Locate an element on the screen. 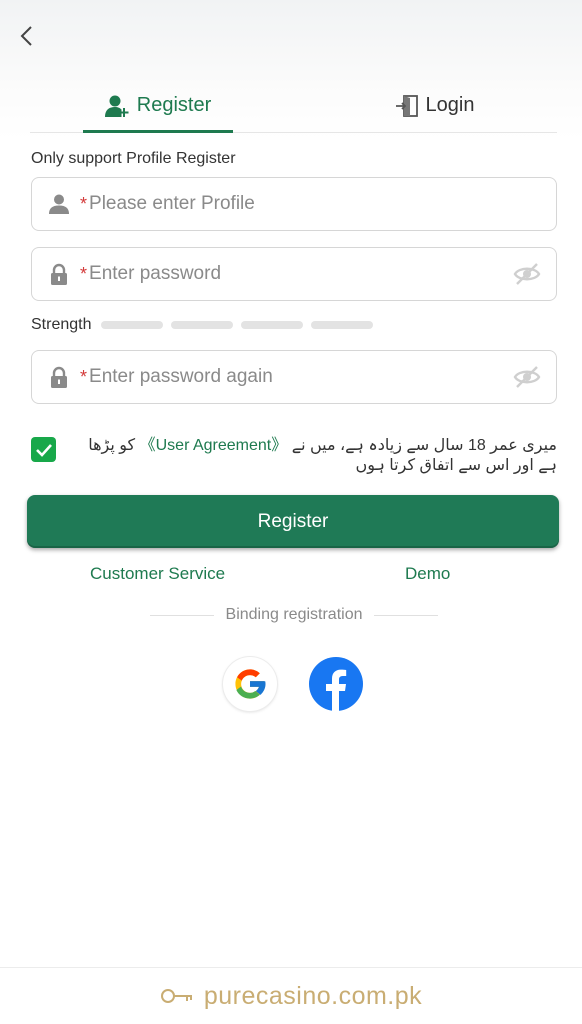 The image size is (582, 1024). checkmark-icon is located at coordinates (43, 450).